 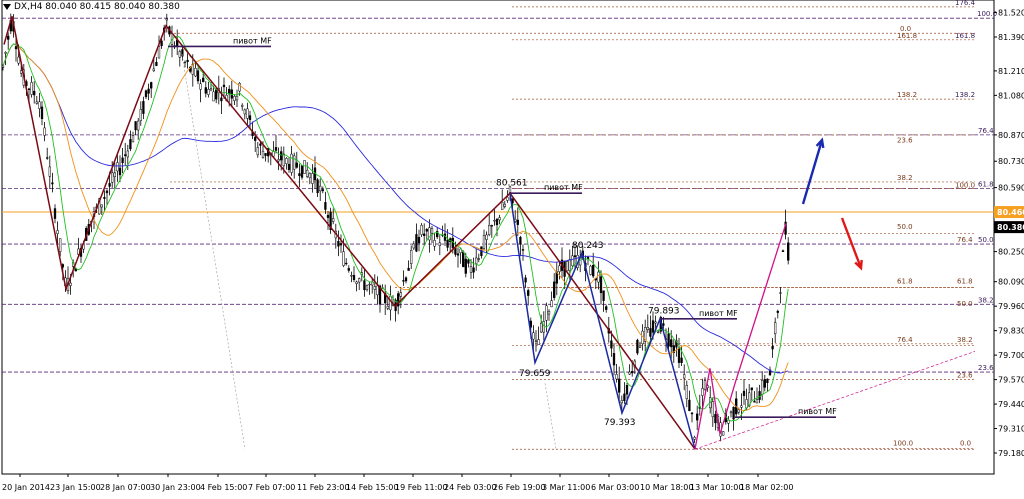 What do you see at coordinates (1011, 13) in the screenshot?
I see `y-tick-label: 81.520` at bounding box center [1011, 13].